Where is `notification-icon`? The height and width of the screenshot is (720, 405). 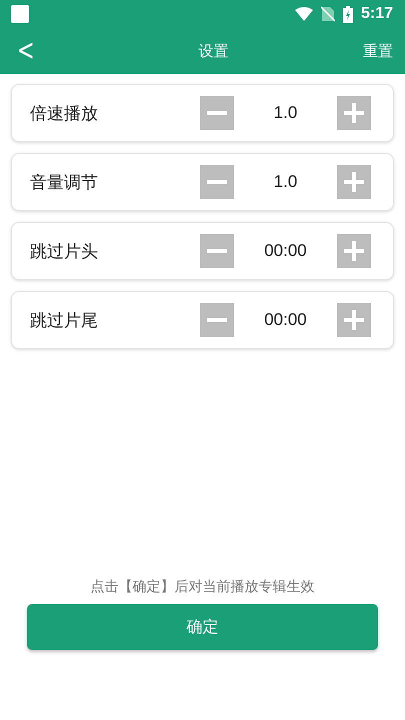
notification-icon is located at coordinates (20, 14).